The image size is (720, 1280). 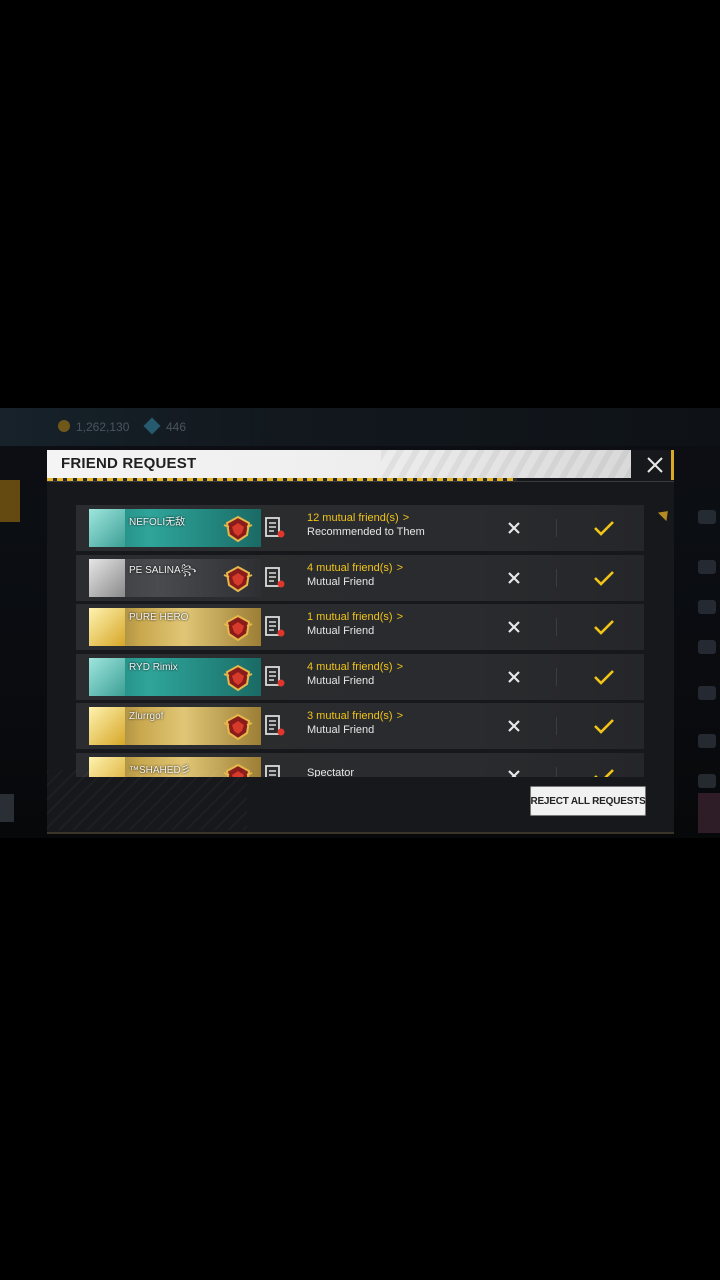 I want to click on mutual-friends-link: 1 mutual friend(s) >, so click(x=355, y=617).